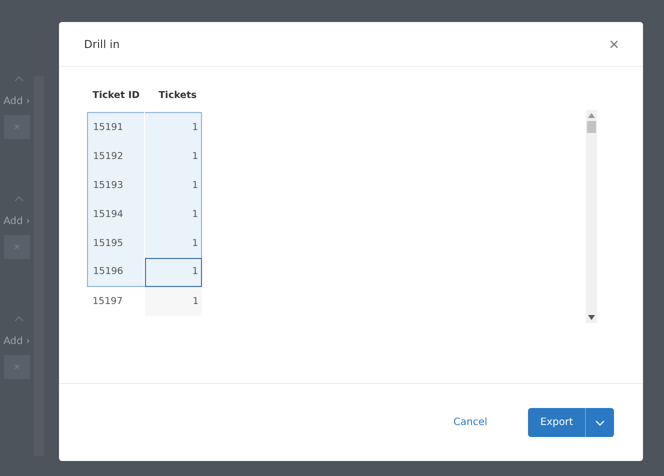 Image resolution: width=664 pixels, height=476 pixels. What do you see at coordinates (116, 243) in the screenshot?
I see `table-cell: 15195` at bounding box center [116, 243].